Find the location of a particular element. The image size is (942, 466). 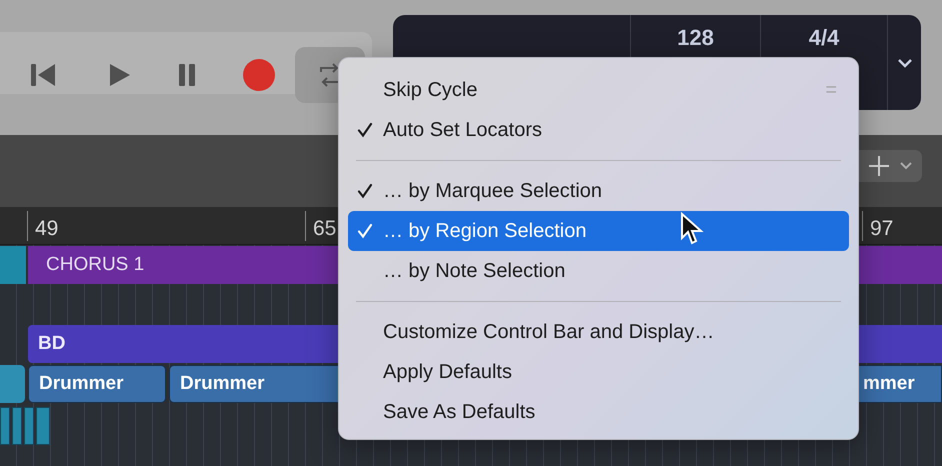

pause-icon is located at coordinates (187, 75).